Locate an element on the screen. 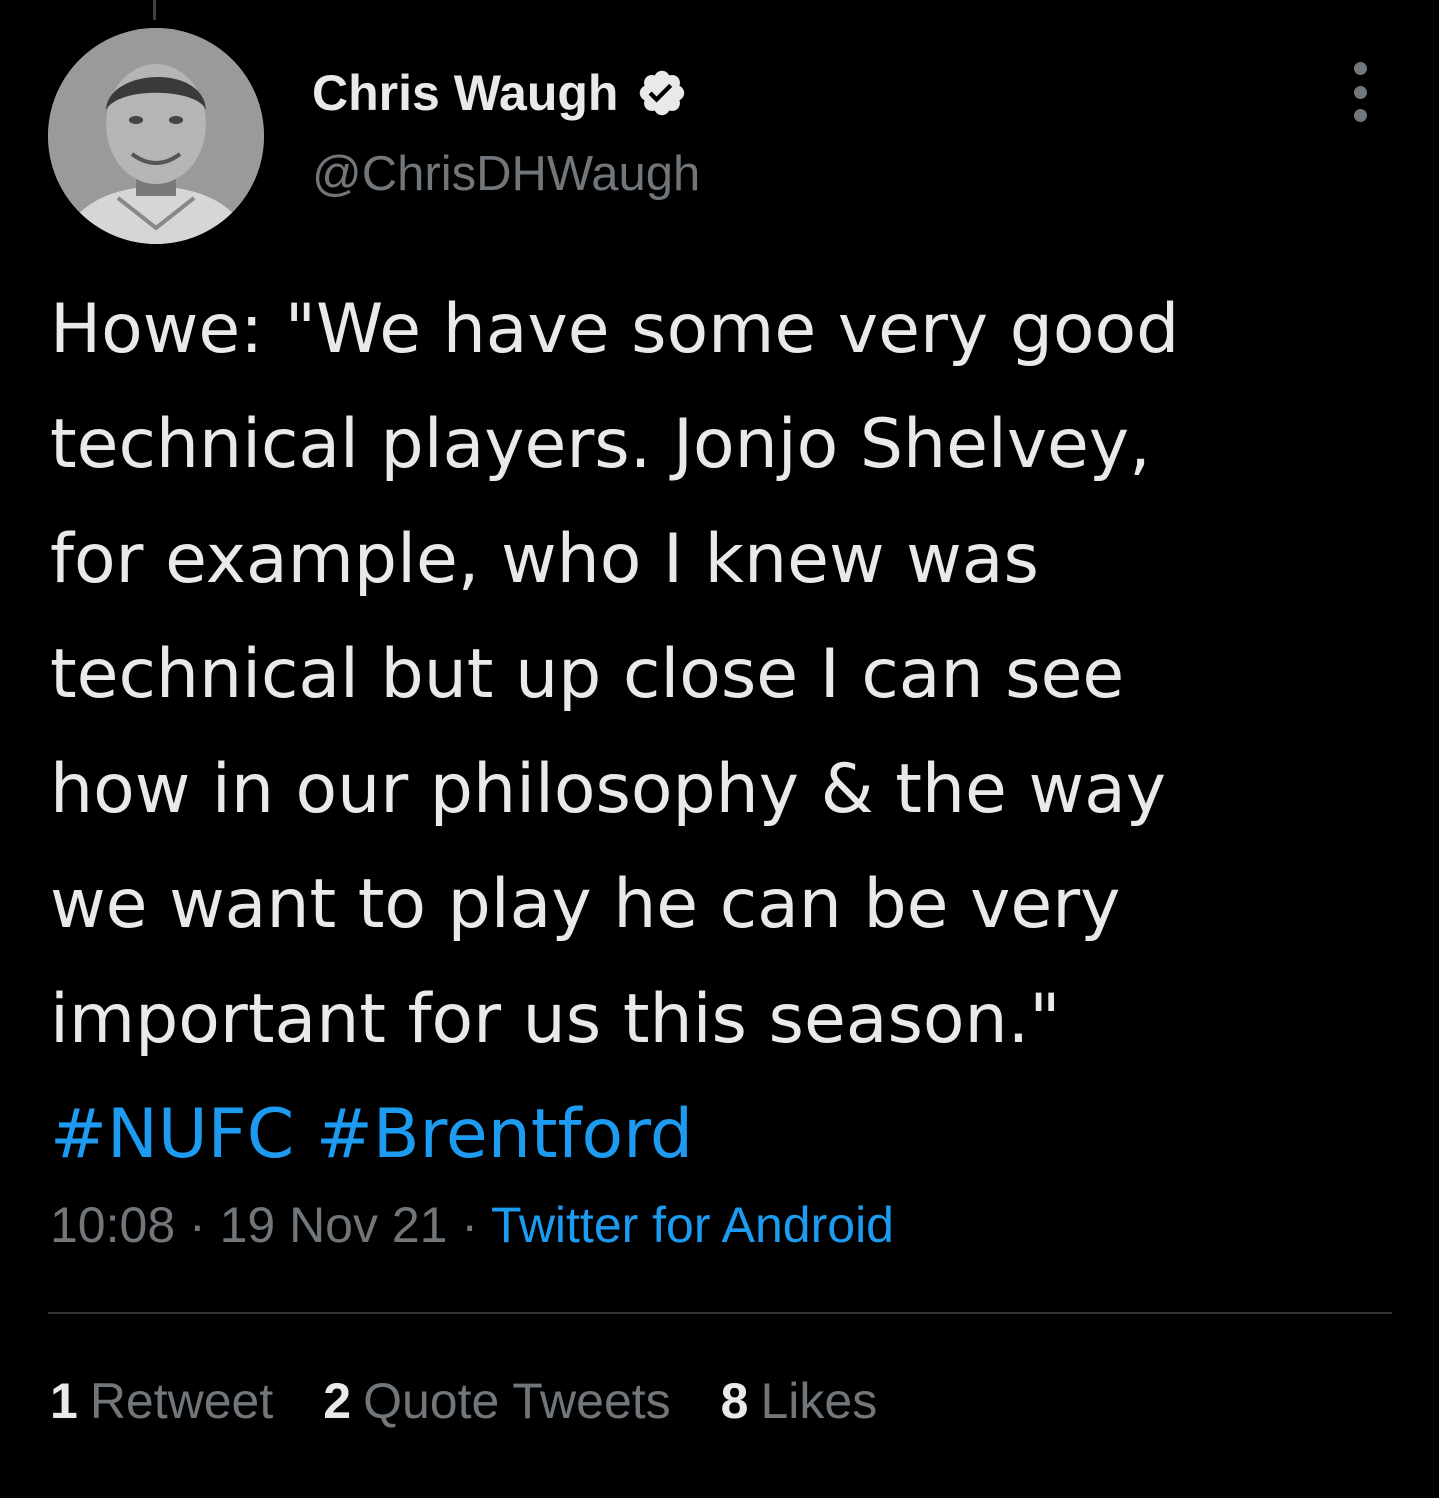 Image resolution: width=1439 pixels, height=1498 pixels. tweet-text-line: technical players. Jonjo Shelvey, is located at coordinates (600, 444).